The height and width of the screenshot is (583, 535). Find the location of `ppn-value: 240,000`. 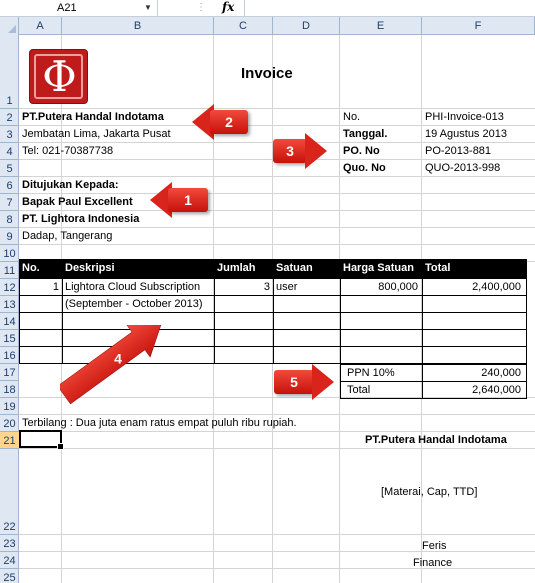

ppn-value: 240,000 is located at coordinates (501, 373).